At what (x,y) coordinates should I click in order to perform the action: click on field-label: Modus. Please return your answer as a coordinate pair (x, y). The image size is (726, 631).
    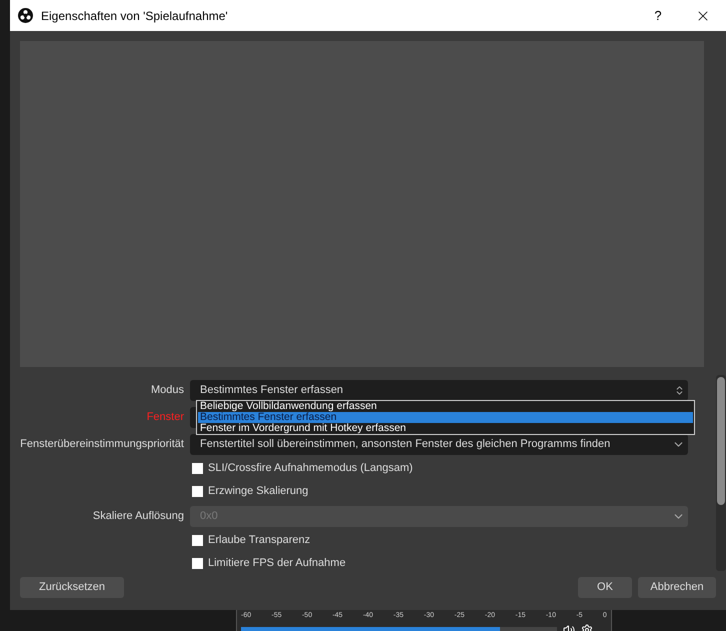
    Looking at the image, I should click on (167, 390).